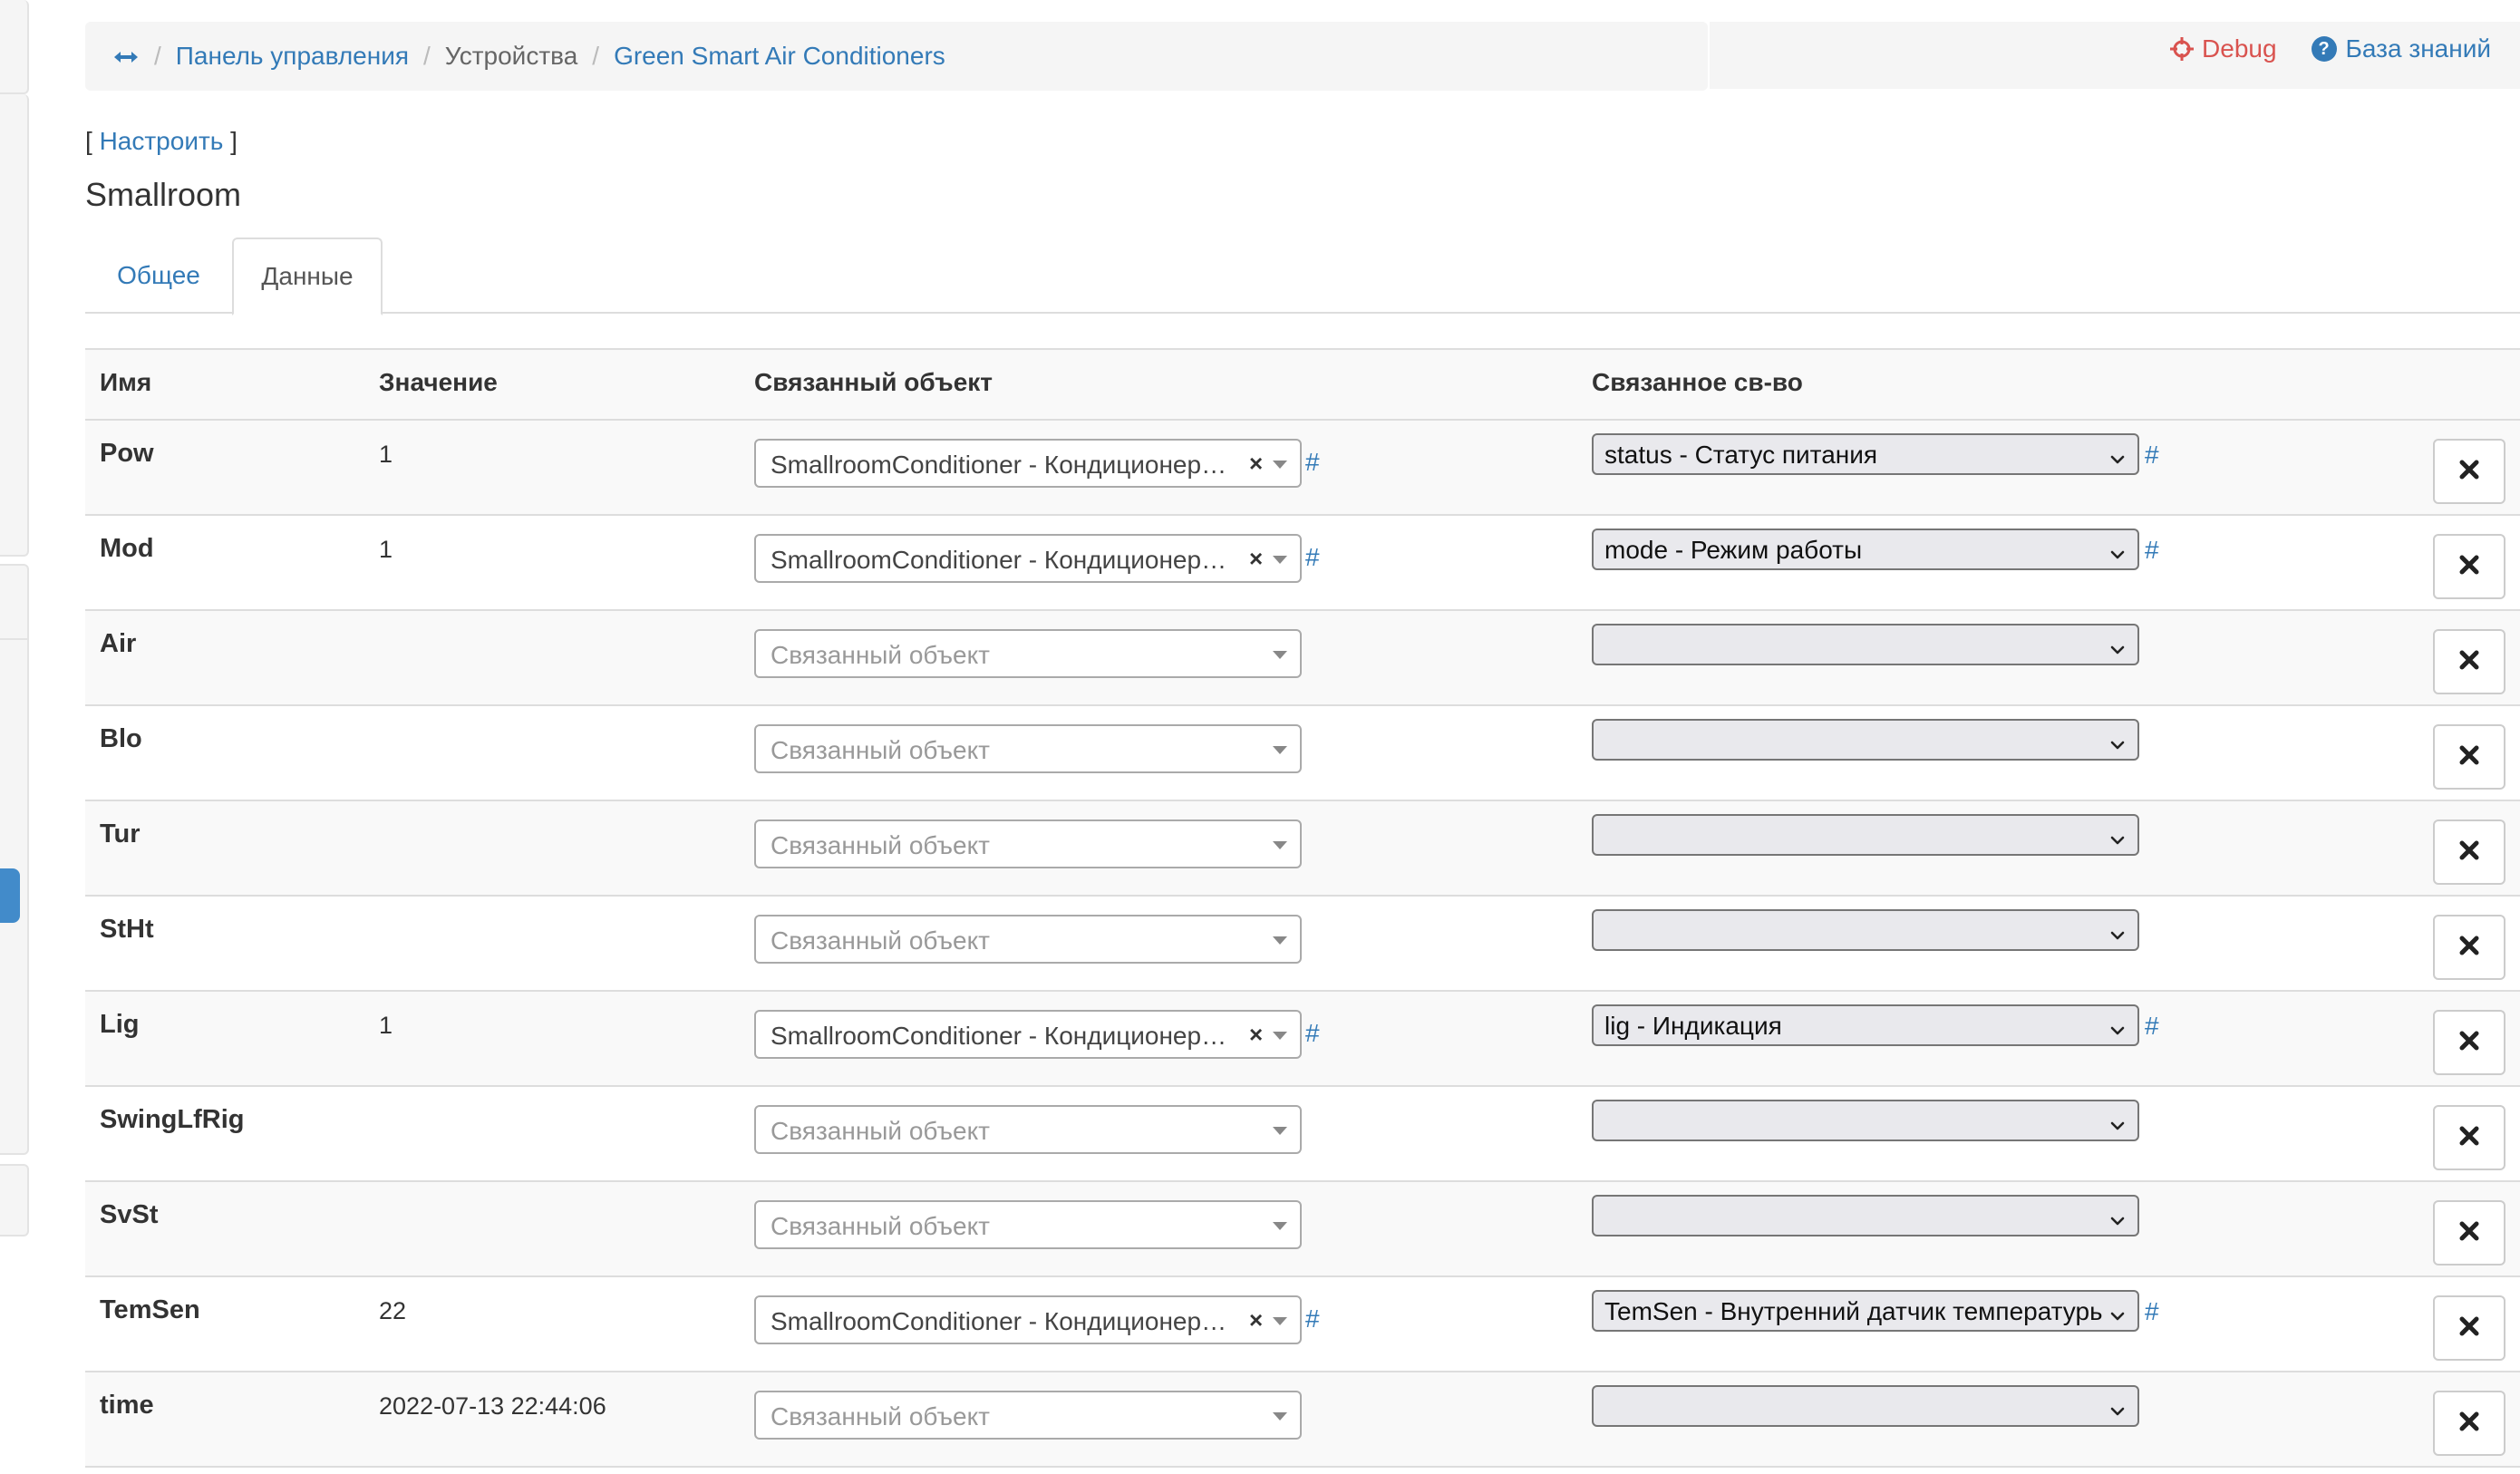  Describe the element at coordinates (1865, 1025) in the screenshot. I see `linked-property-select: lig - Индикация` at that location.